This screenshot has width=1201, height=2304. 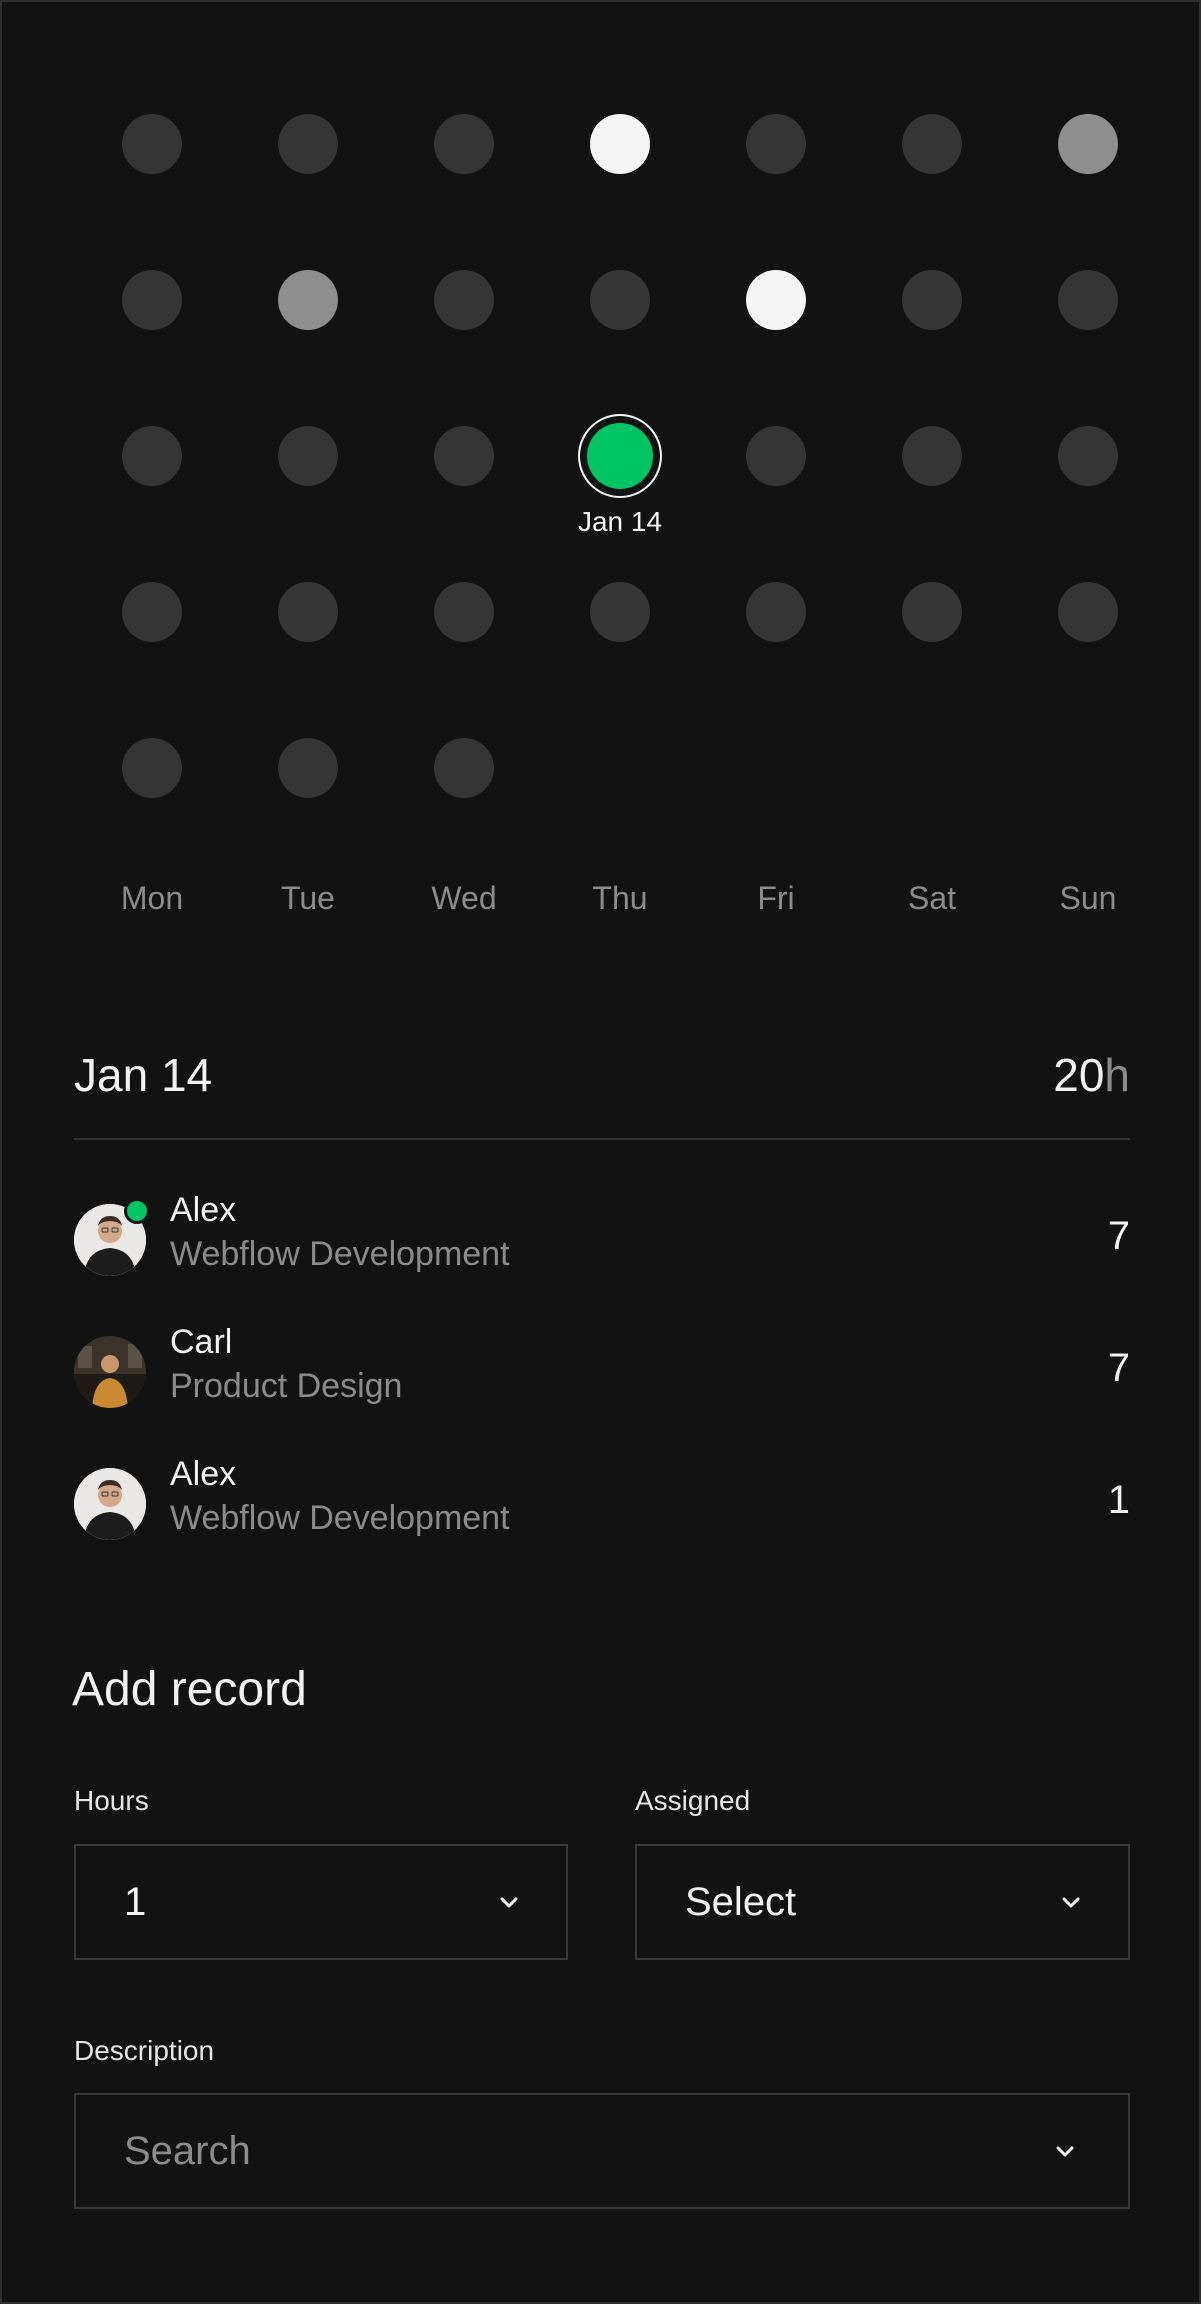 What do you see at coordinates (187, 2150) in the screenshot?
I see `description-placeholder: Search` at bounding box center [187, 2150].